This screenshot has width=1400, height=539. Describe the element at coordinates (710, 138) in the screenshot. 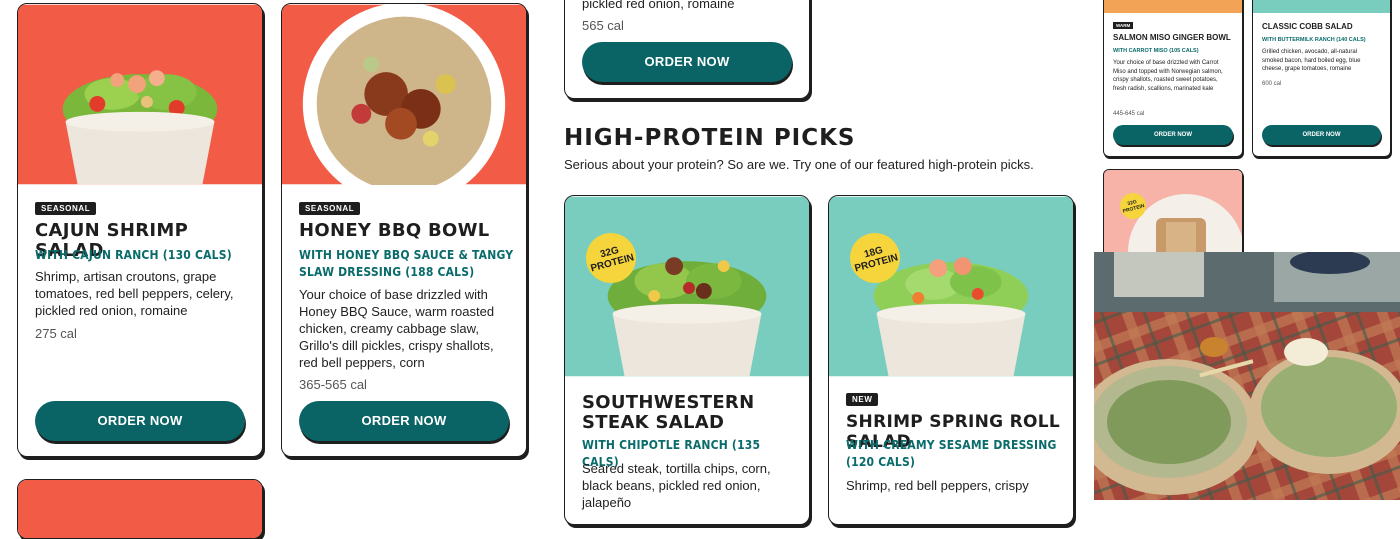

I see `section-title: HIGH-PROTEIN PICKS` at that location.